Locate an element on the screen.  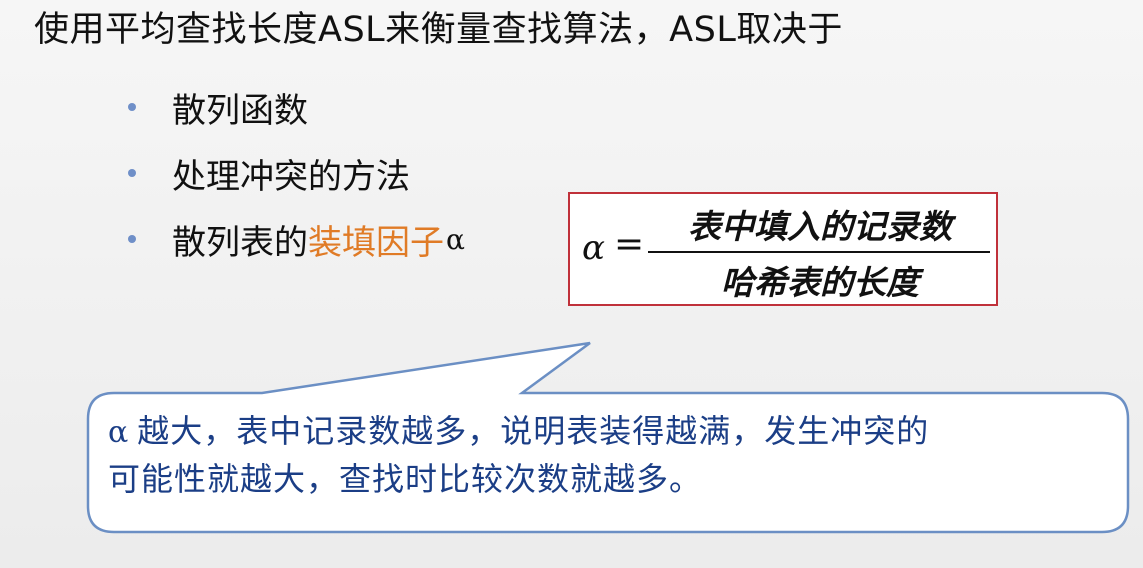
callout-line-1: α 越大，表中记录数越多，说明表装得越满，发生冲突的 is located at coordinates (608, 432).